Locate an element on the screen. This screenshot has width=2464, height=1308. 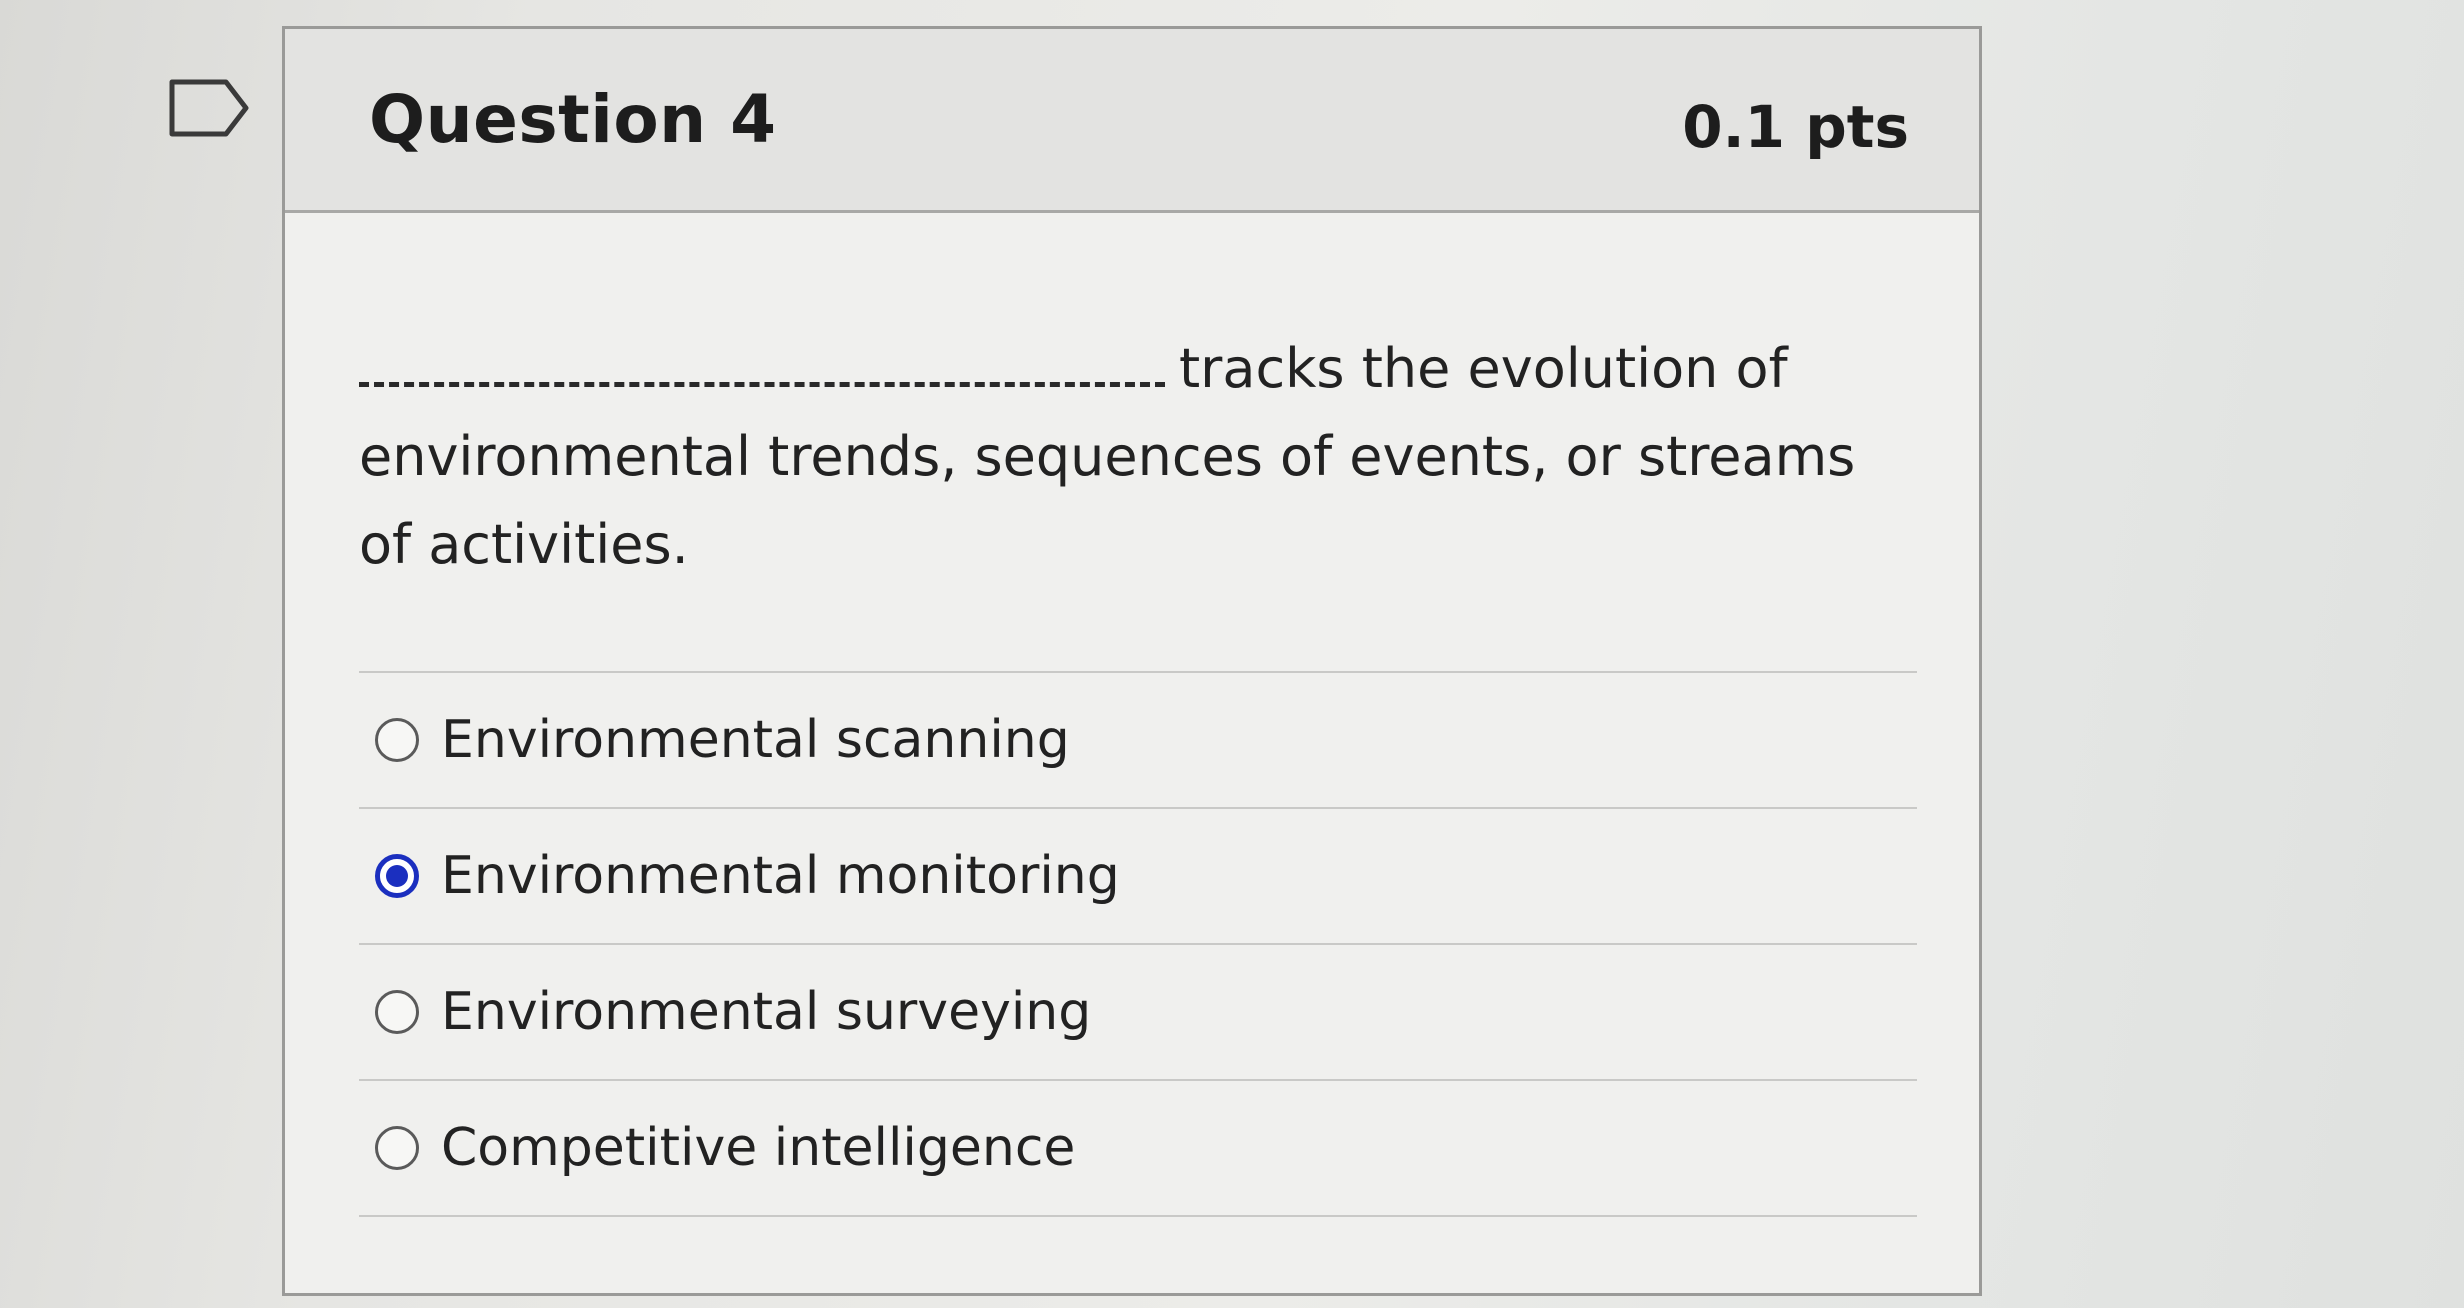
answer-option: Competitive intelligence is located at coordinates (1138, 1149).